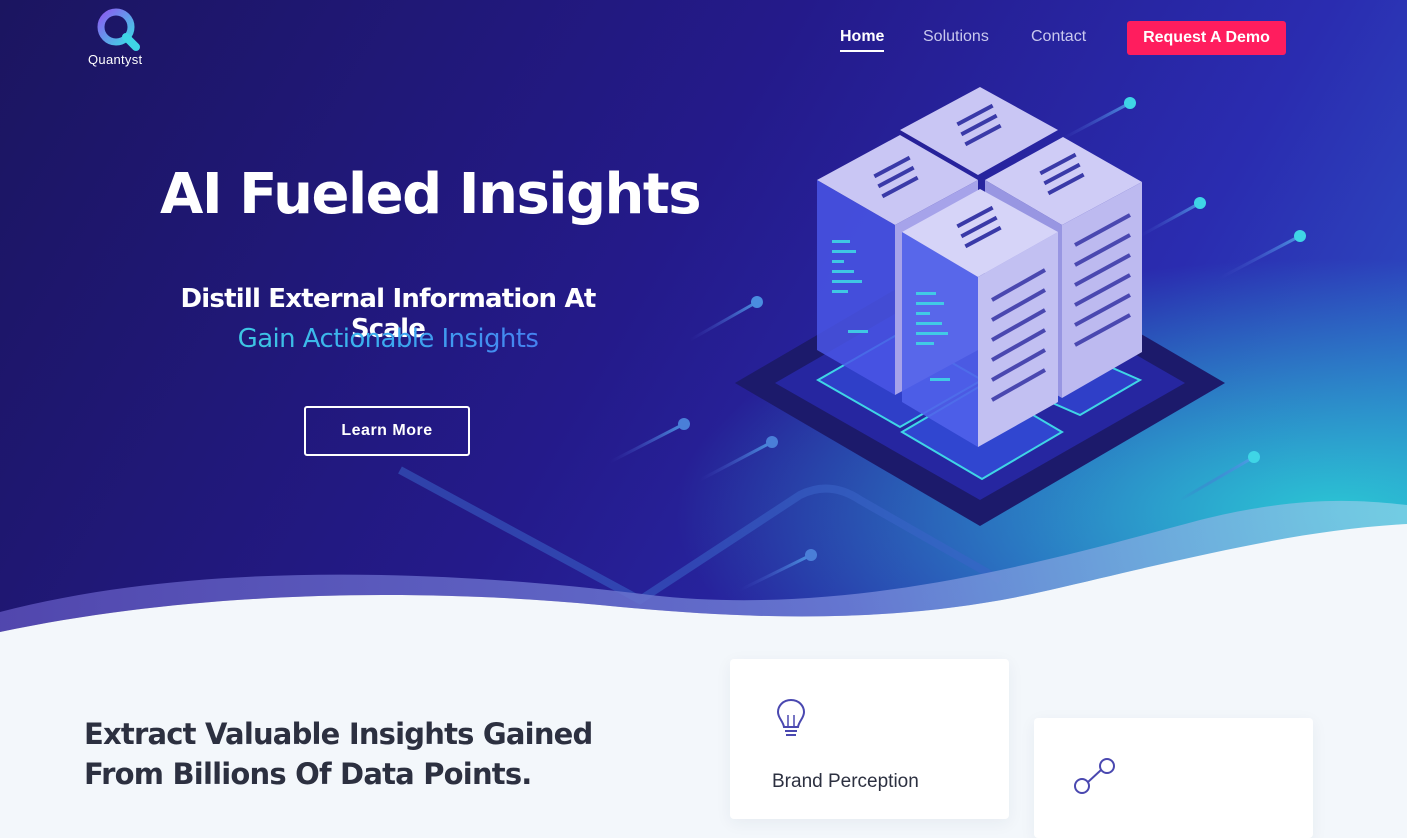  Describe the element at coordinates (845, 781) in the screenshot. I see `card-title: Brand Perception` at that location.